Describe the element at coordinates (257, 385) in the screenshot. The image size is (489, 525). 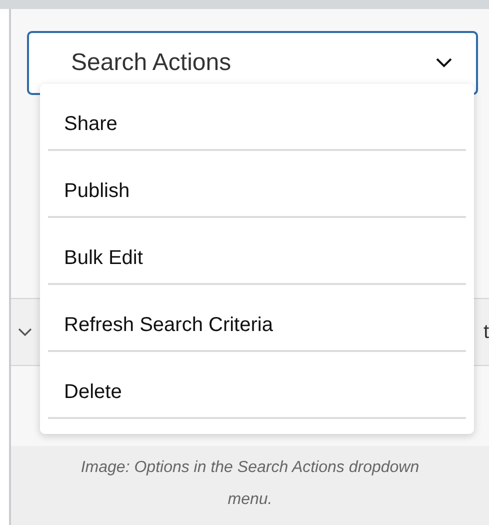
I see `menu-item: Delete` at that location.